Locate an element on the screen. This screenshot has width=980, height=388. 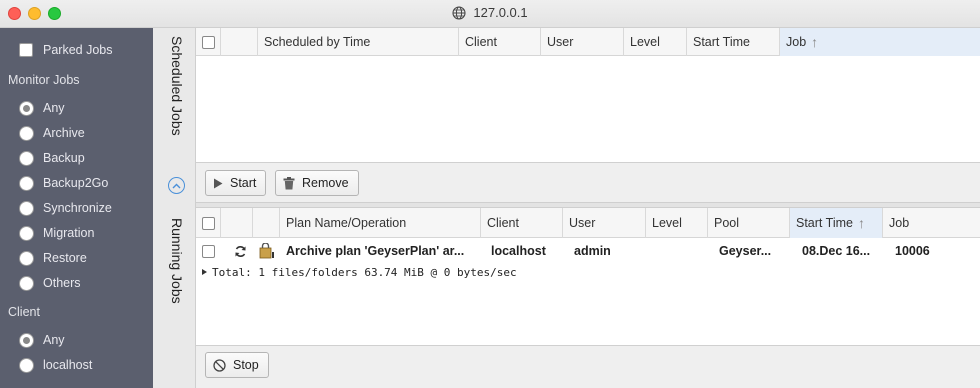
tab-running-jobs: Running Jobs is located at coordinates (174, 261).